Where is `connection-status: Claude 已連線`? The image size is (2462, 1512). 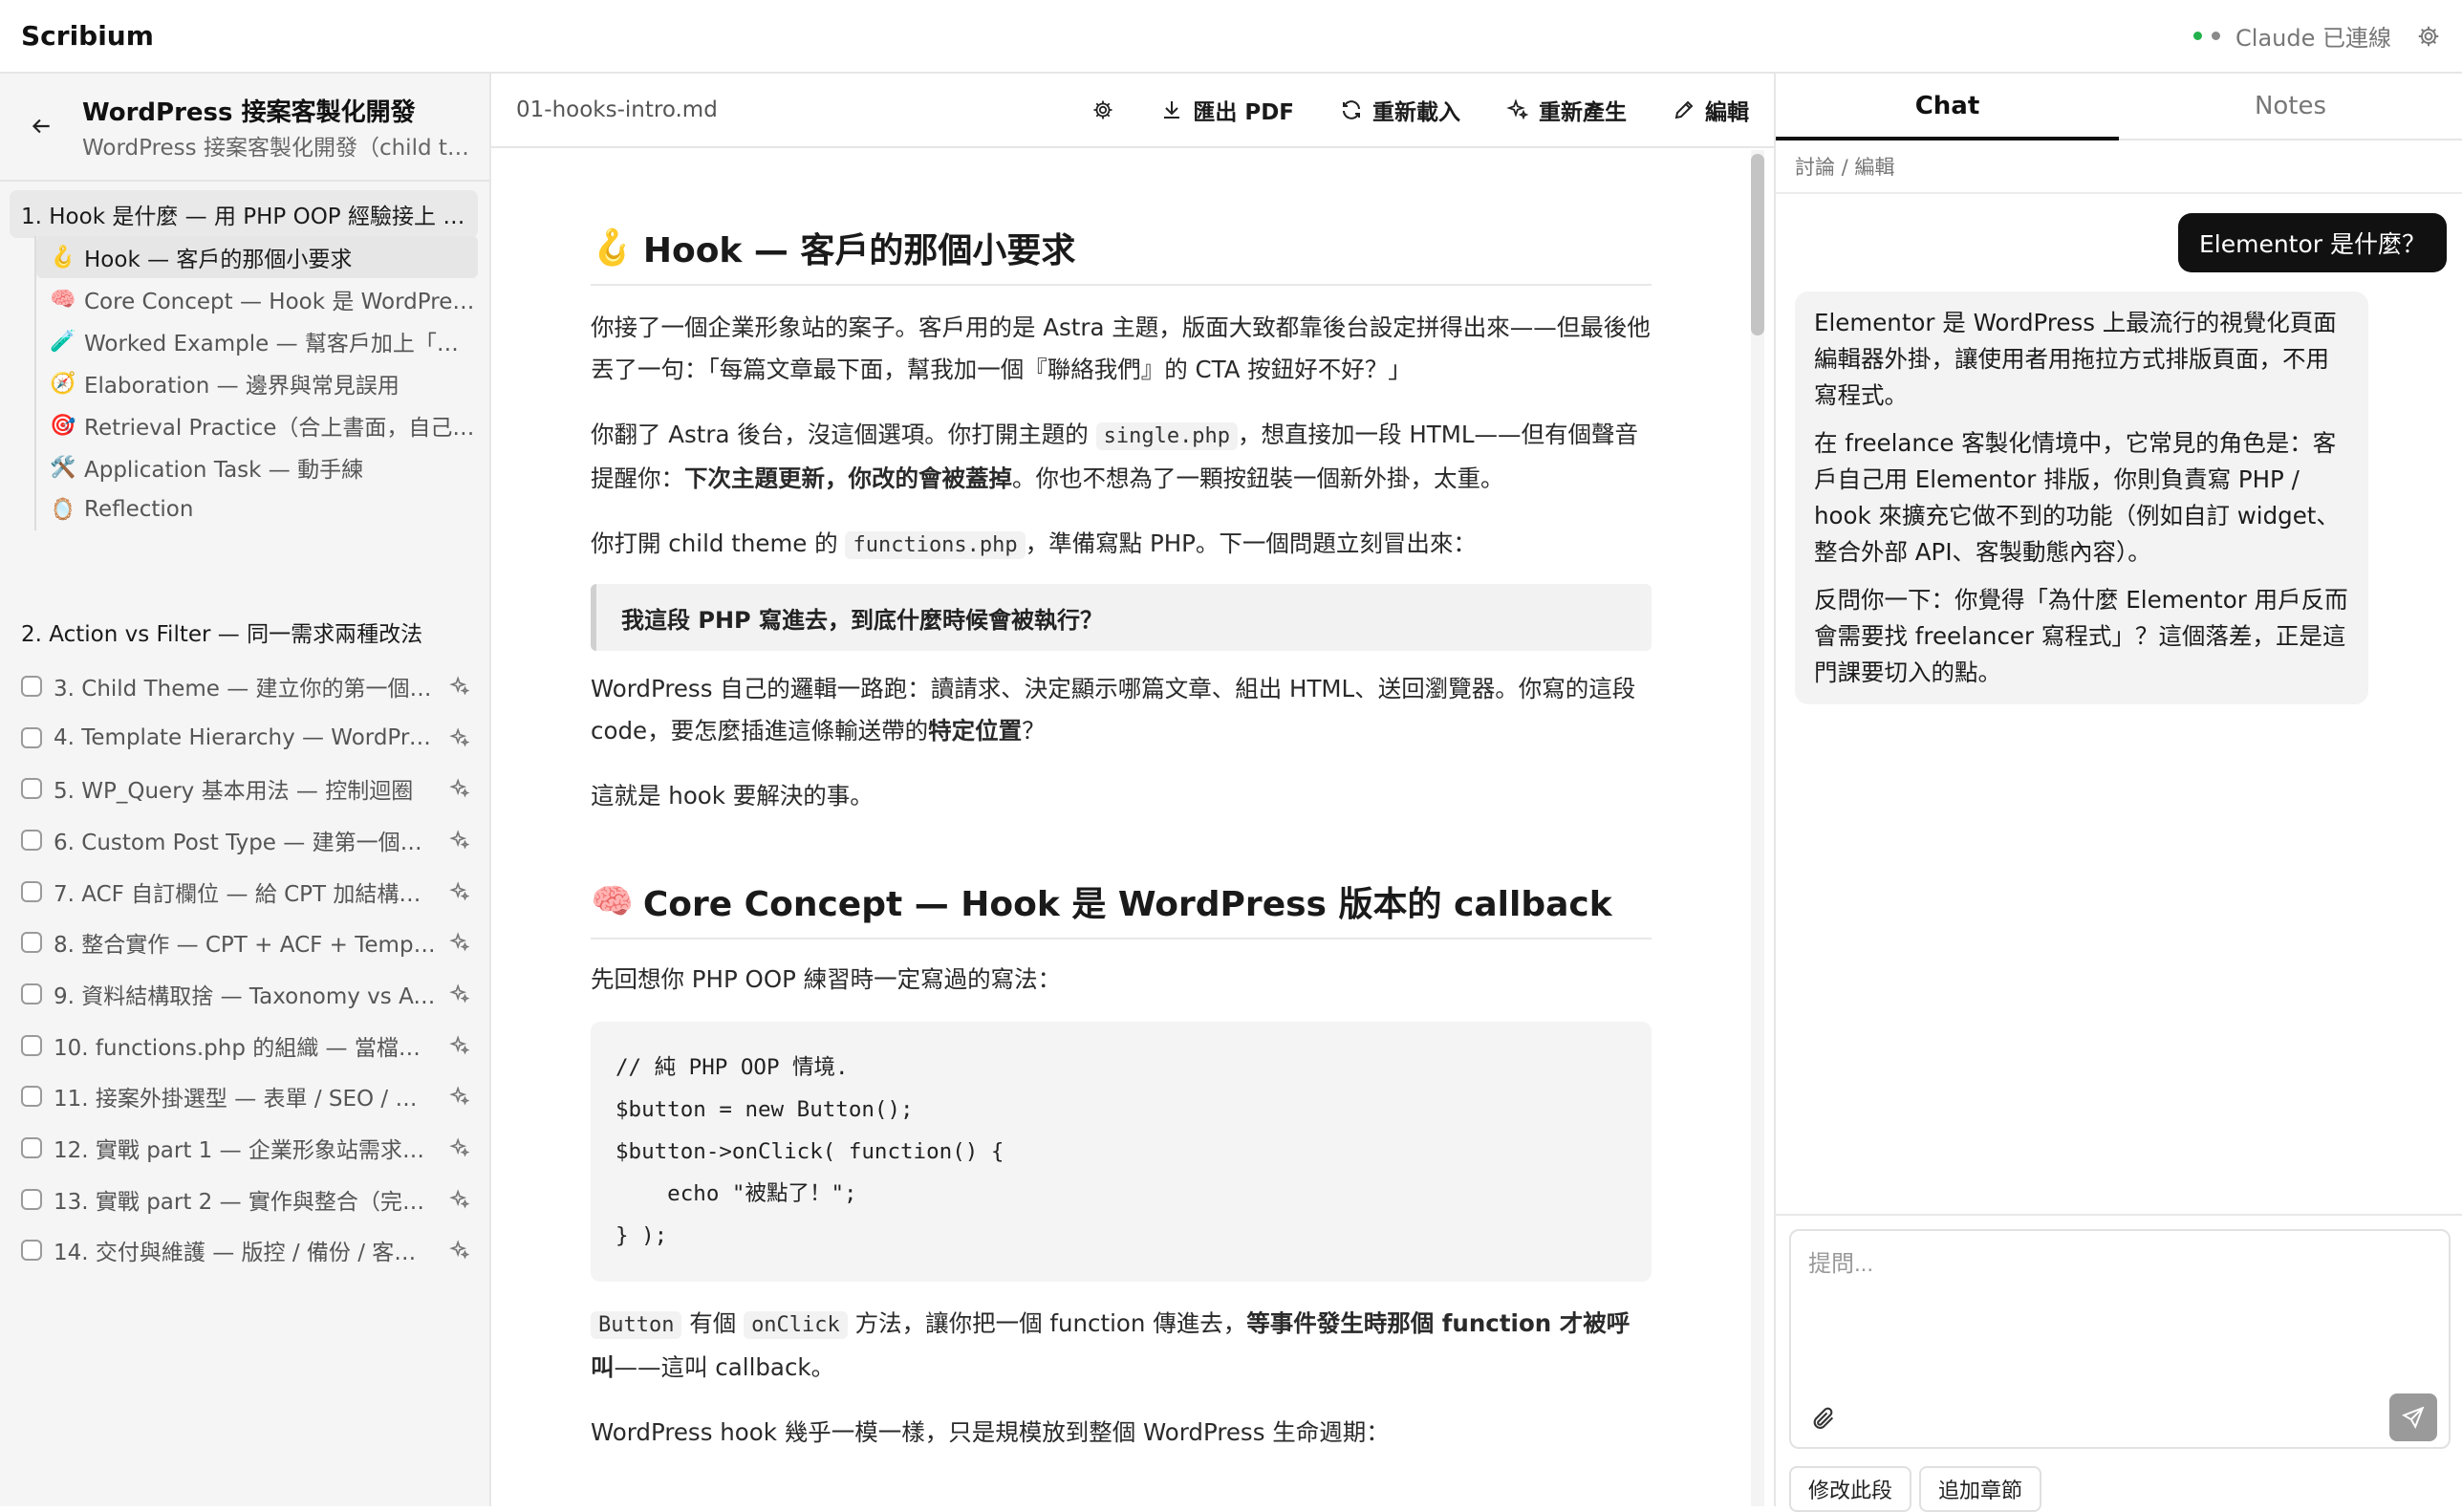
connection-status: Claude 已連線 is located at coordinates (2317, 36).